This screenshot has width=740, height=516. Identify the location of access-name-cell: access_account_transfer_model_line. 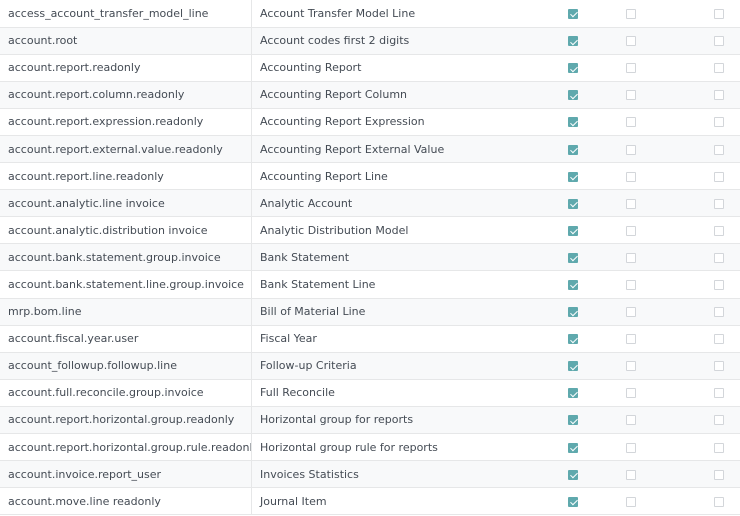
(126, 14).